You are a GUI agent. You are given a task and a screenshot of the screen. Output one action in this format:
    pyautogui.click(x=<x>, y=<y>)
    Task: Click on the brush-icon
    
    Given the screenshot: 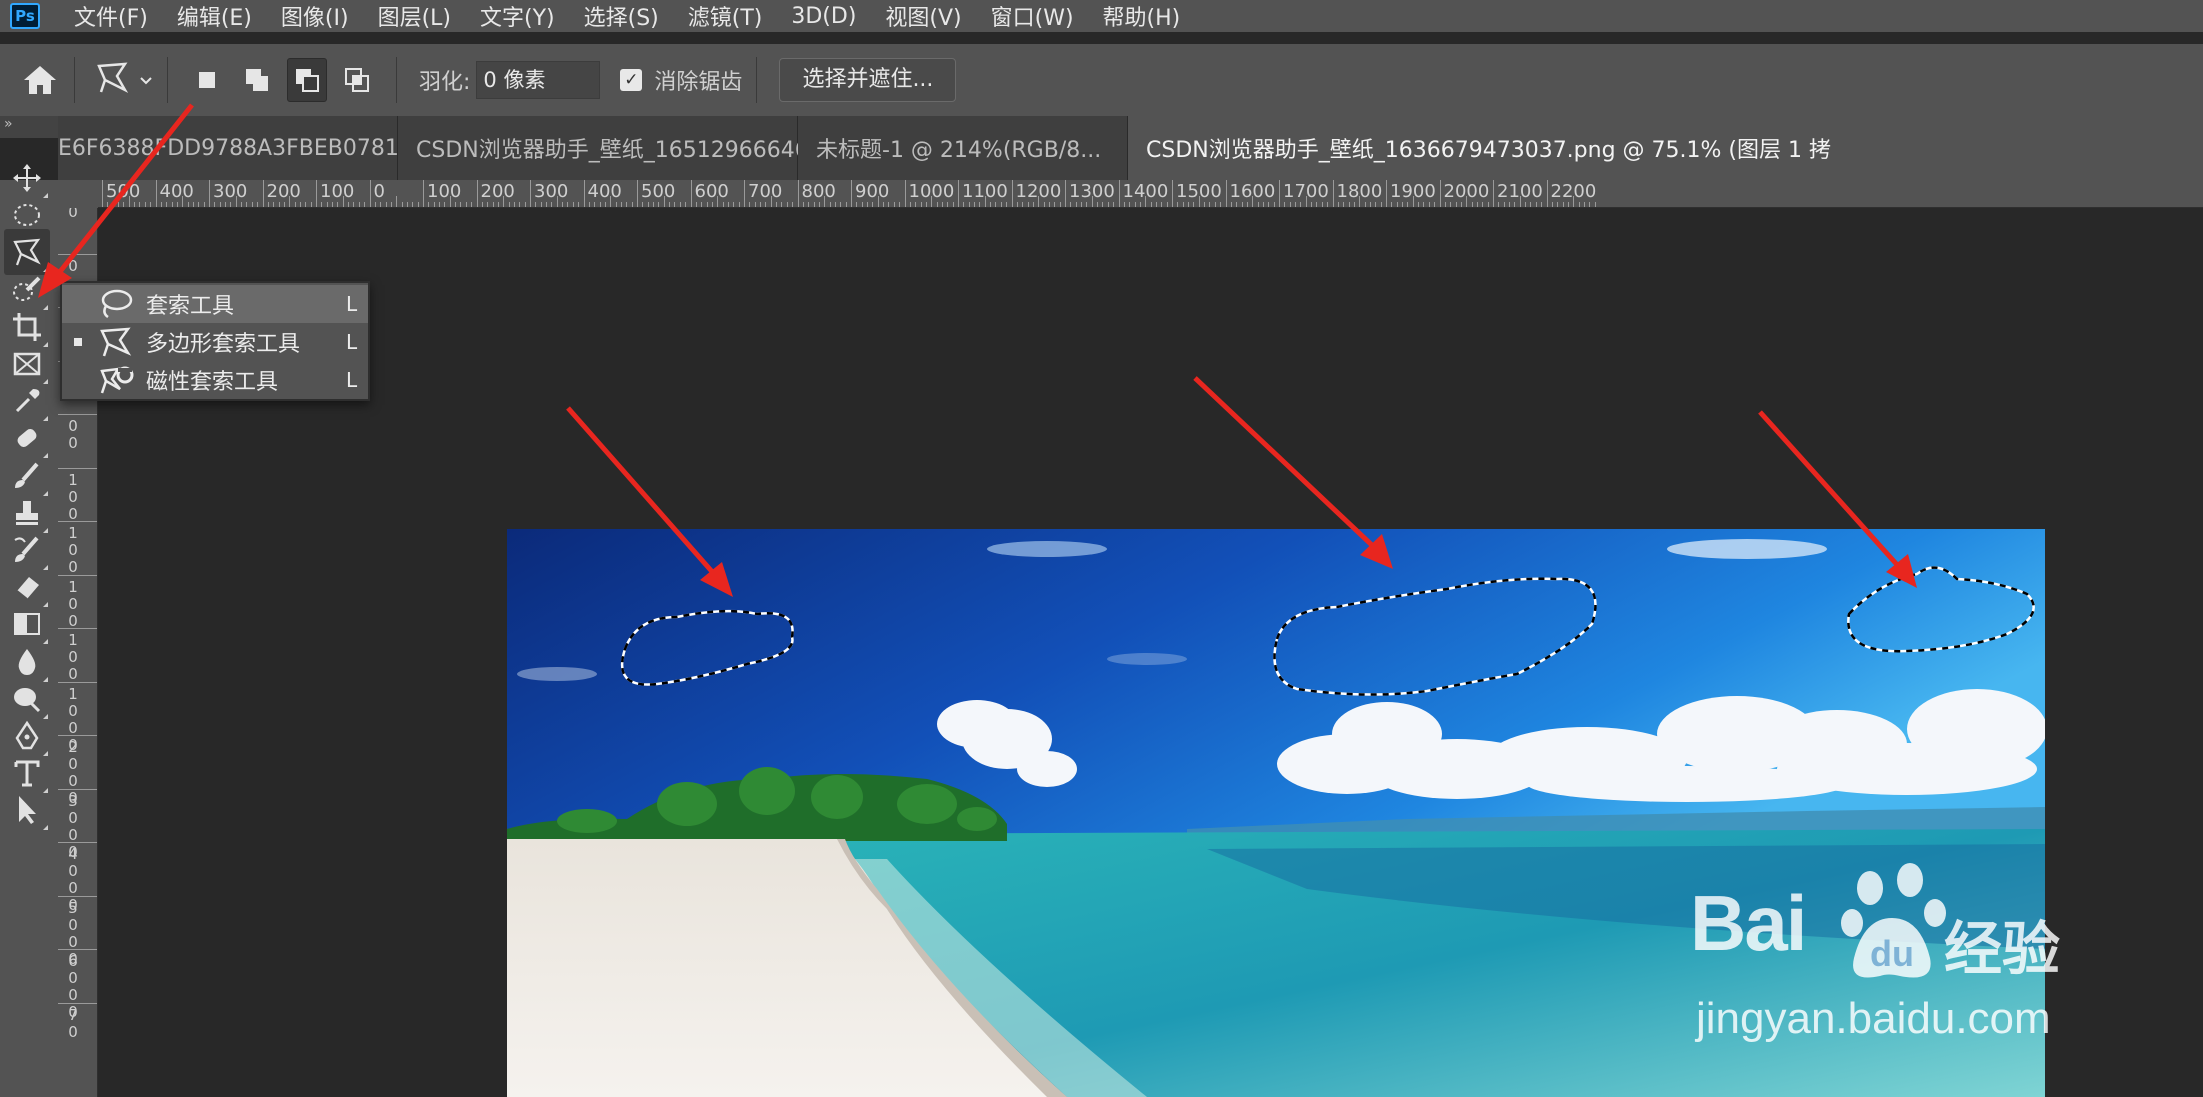 What is the action you would take?
    pyautogui.click(x=27, y=475)
    